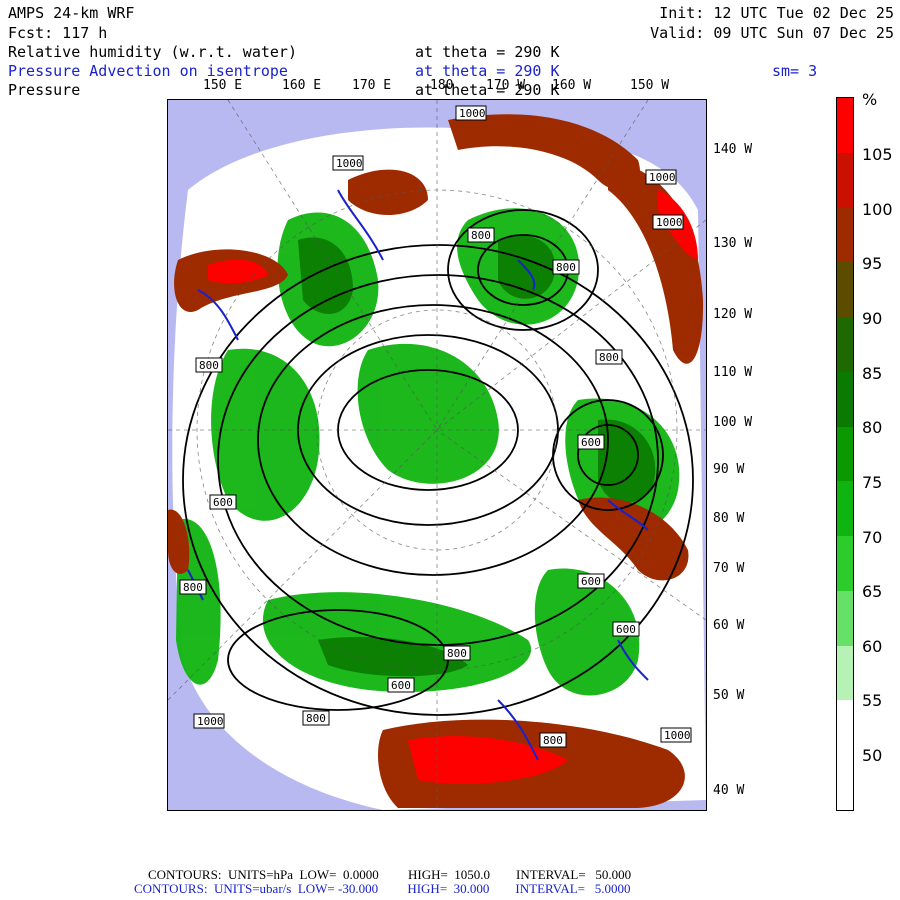  Describe the element at coordinates (729, 790) in the screenshot. I see `lon-label-40w: 40 W` at that location.